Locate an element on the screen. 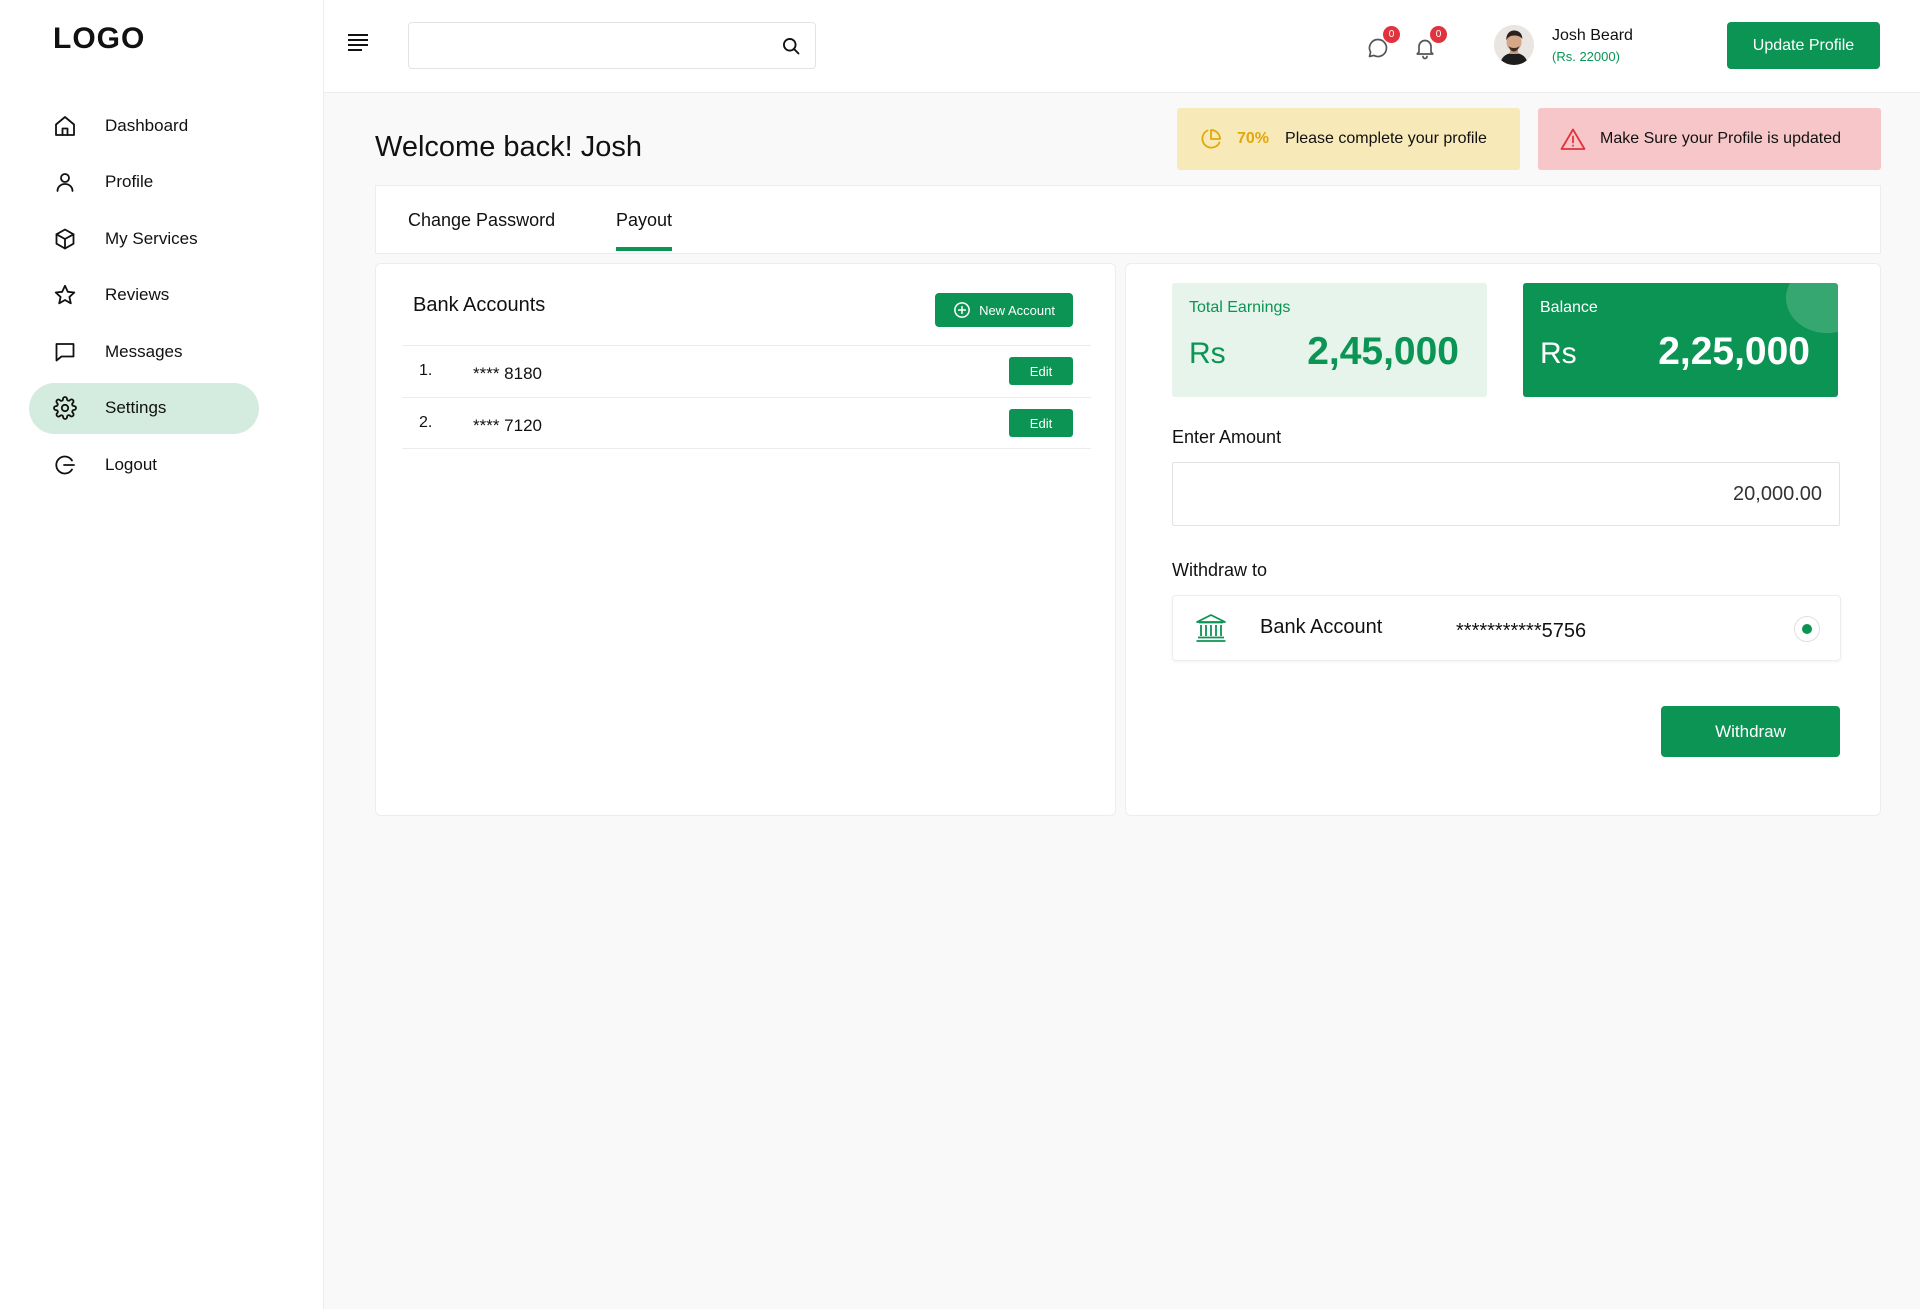  message-icon is located at coordinates (65, 351).